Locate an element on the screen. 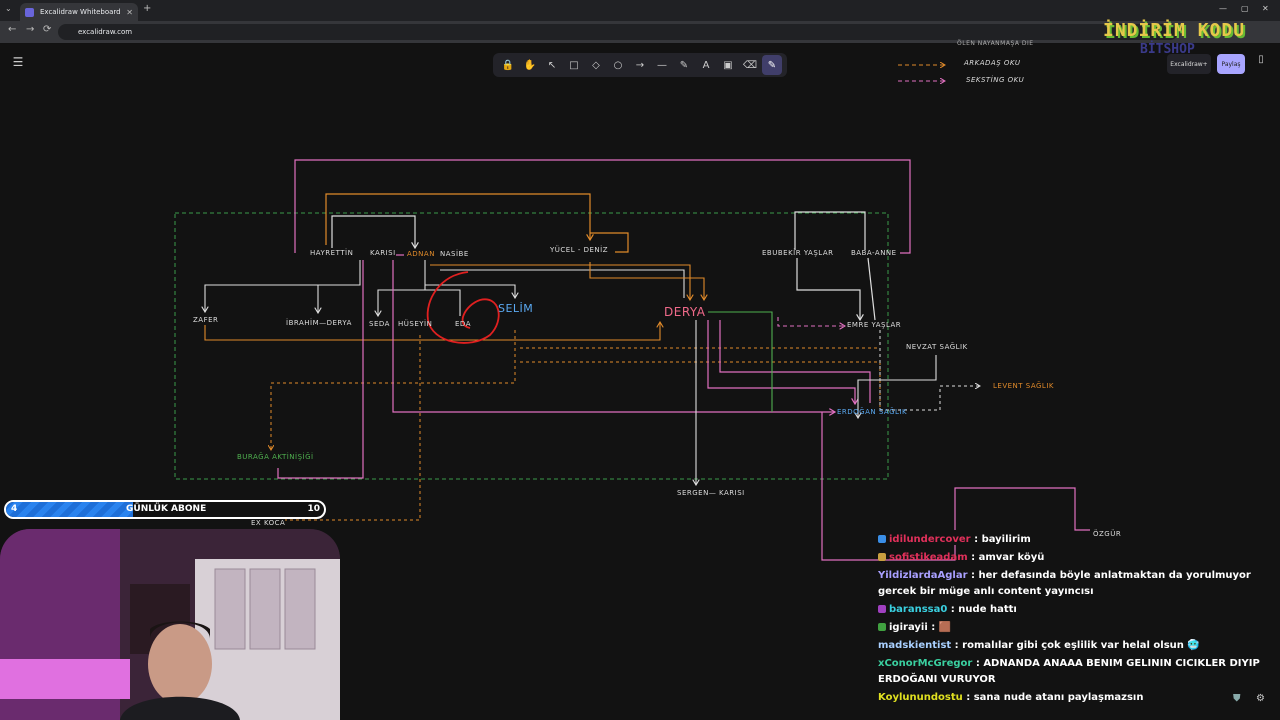  diagram-label-adnan: ADNAN is located at coordinates (421, 254).